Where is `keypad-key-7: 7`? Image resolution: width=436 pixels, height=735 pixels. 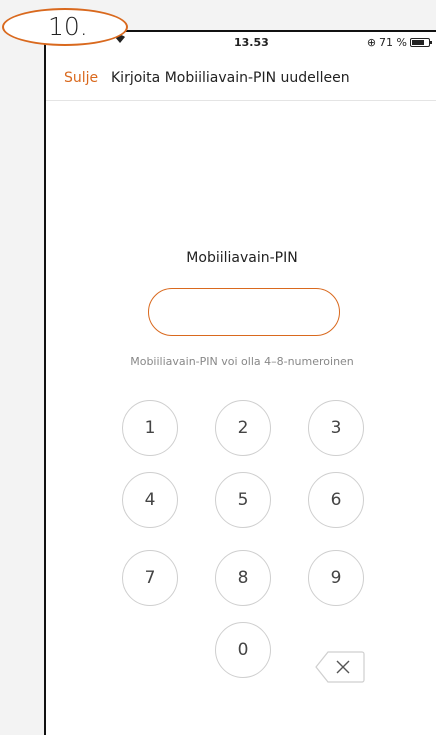
keypad-key-7: 7 is located at coordinates (150, 578).